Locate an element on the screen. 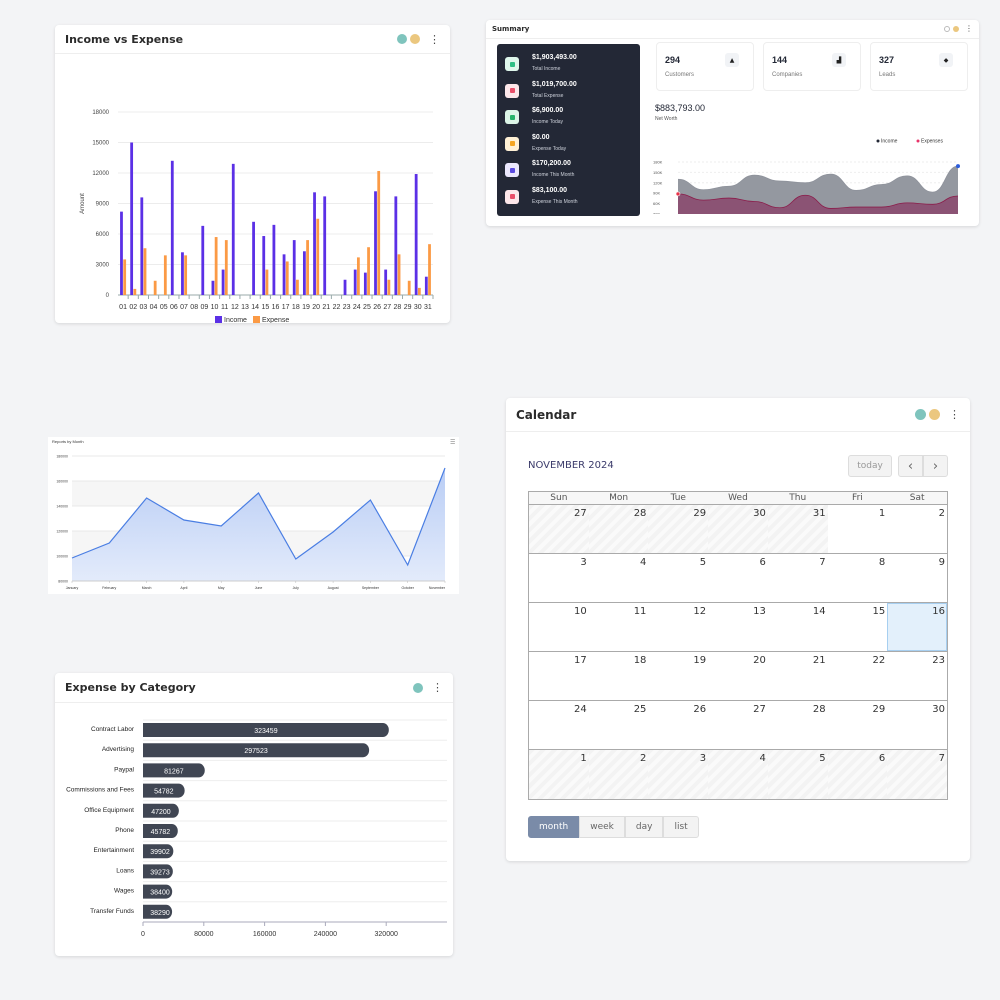 Image resolution: width=1000 pixels, height=1000 pixels. x-tick-label: 10 is located at coordinates (215, 307).